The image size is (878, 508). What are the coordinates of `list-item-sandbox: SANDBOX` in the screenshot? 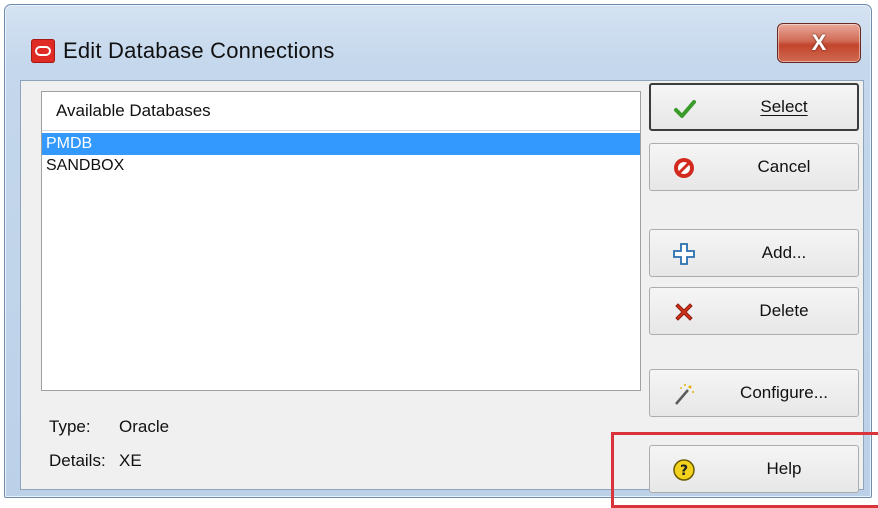 It's located at (341, 166).